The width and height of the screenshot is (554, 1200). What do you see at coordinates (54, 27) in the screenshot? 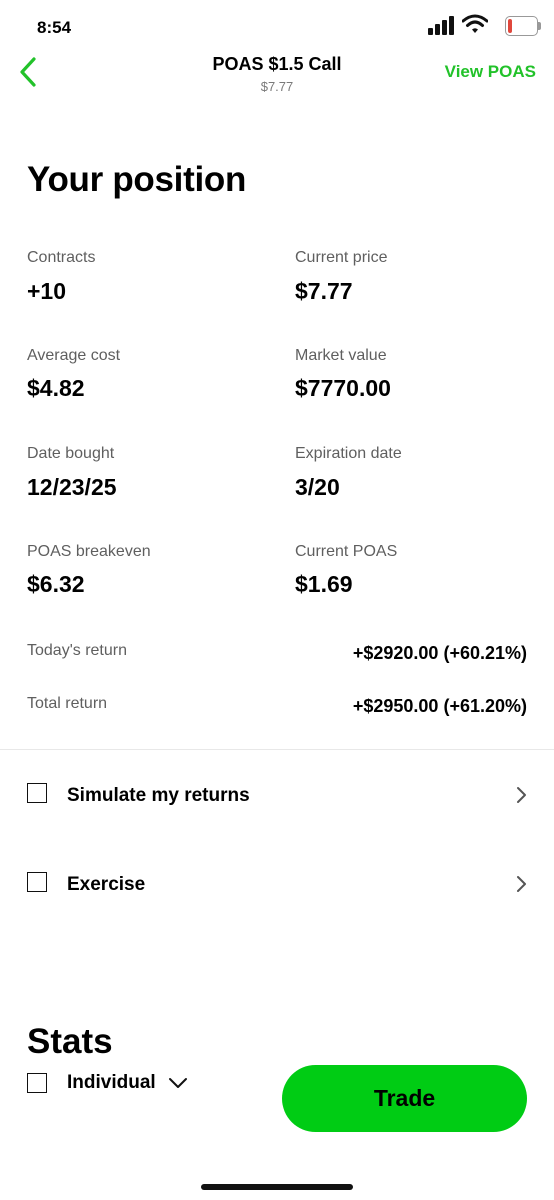
I see `status-time: 8:54` at bounding box center [54, 27].